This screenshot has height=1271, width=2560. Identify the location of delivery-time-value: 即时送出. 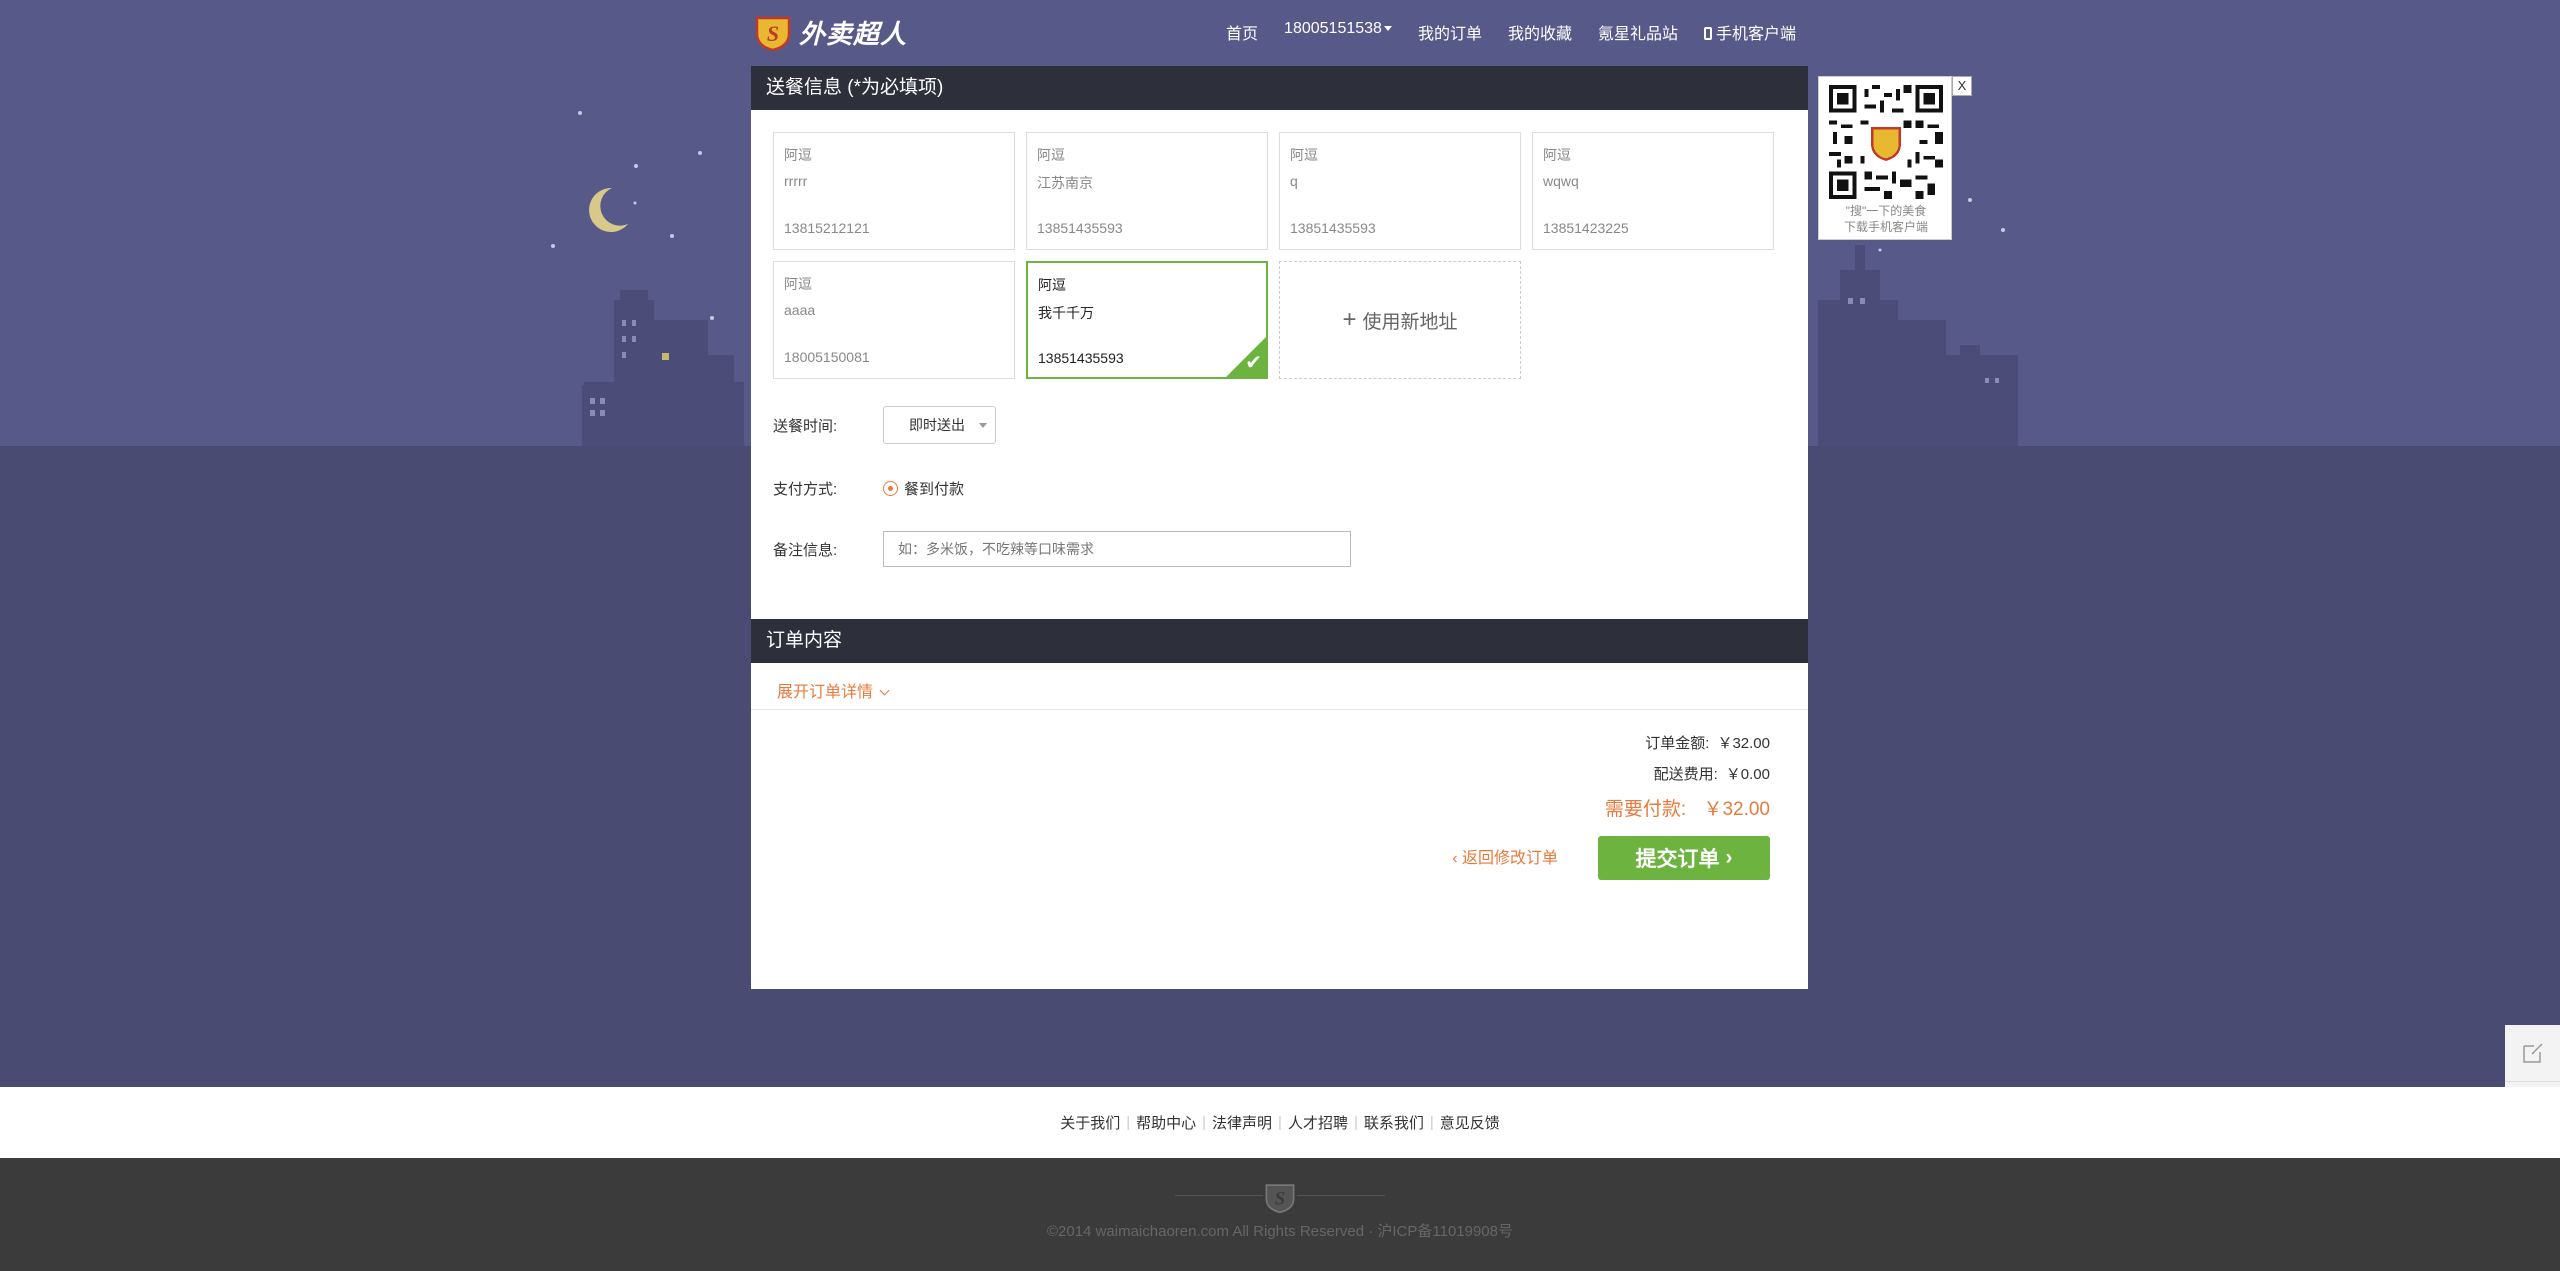
(937, 425).